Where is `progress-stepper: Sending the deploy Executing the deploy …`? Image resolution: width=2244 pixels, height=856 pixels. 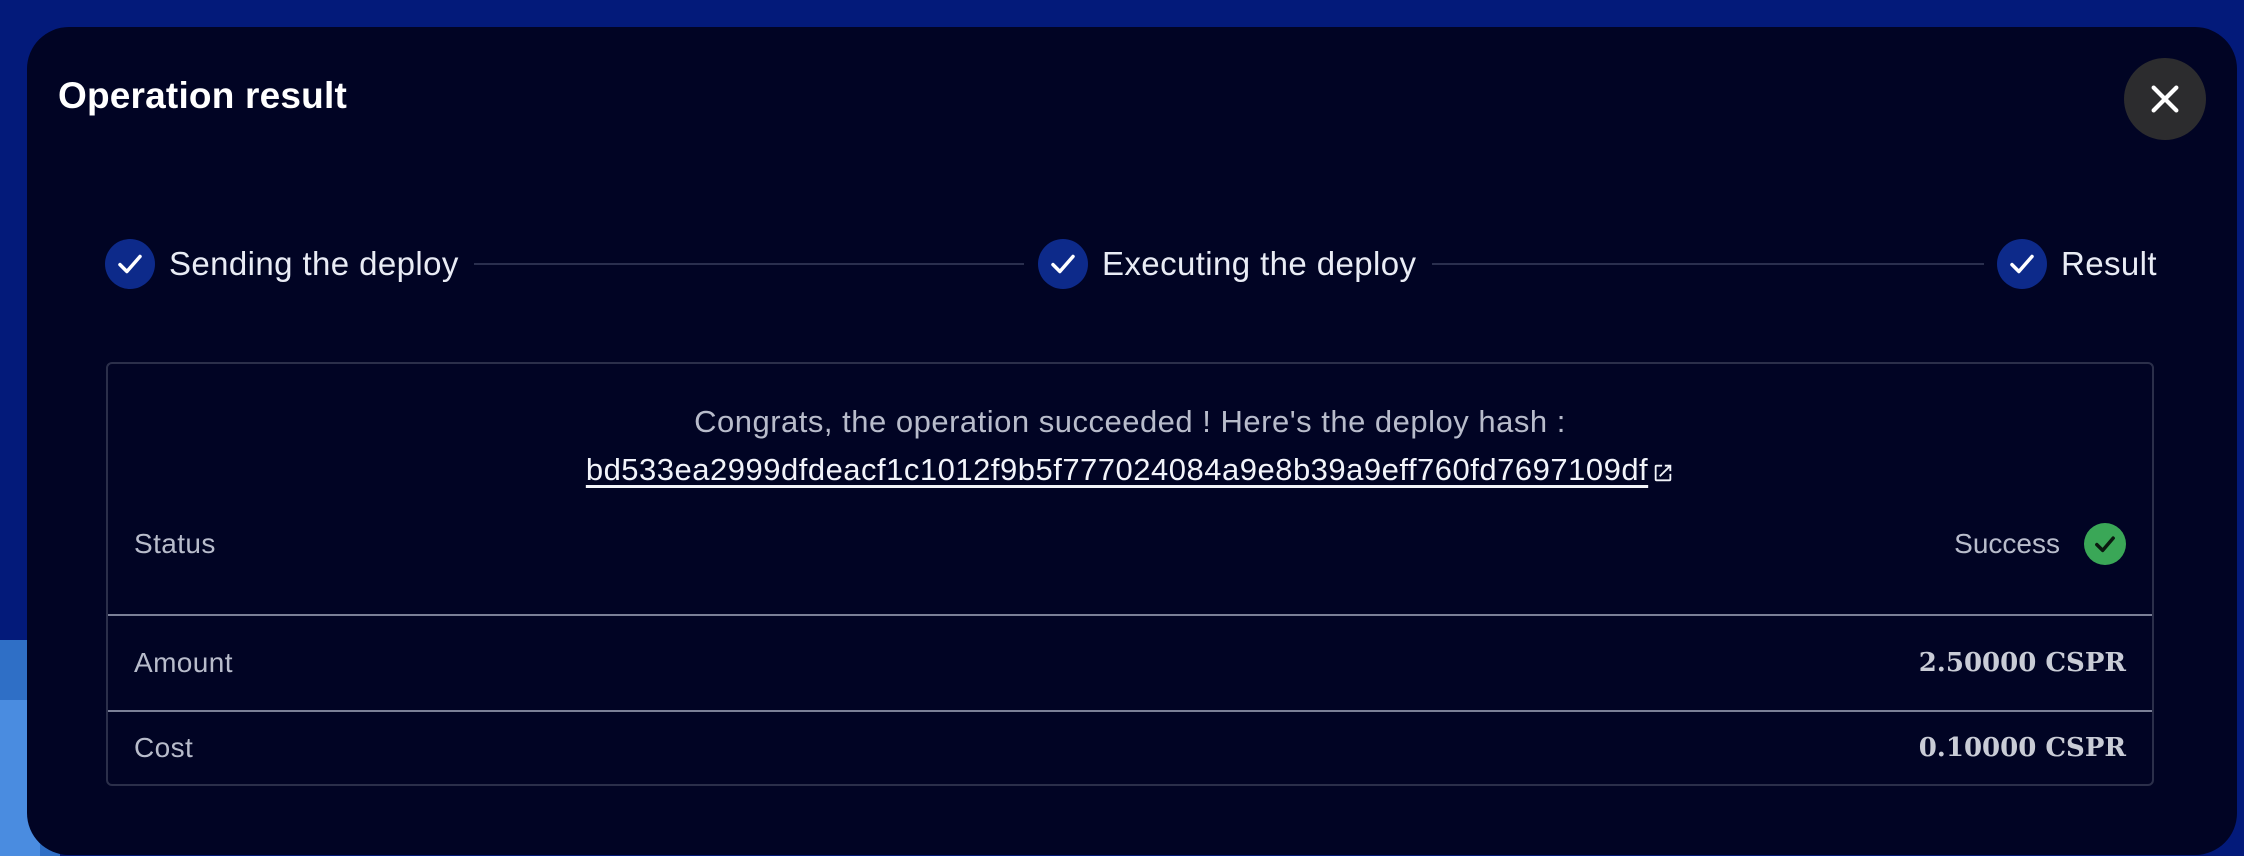 progress-stepper: Sending the deploy Executing the deploy … is located at coordinates (1132, 267).